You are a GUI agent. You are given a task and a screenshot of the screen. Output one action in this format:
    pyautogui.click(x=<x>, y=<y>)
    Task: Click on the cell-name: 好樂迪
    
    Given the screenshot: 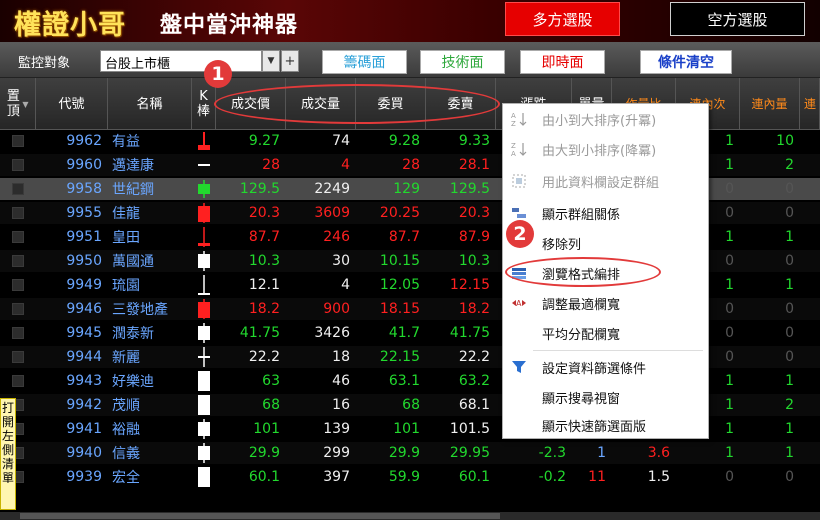 What is the action you would take?
    pyautogui.click(x=150, y=381)
    